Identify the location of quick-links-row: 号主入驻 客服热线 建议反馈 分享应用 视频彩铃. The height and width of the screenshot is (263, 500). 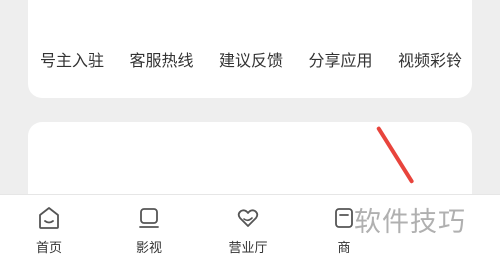
(250, 59).